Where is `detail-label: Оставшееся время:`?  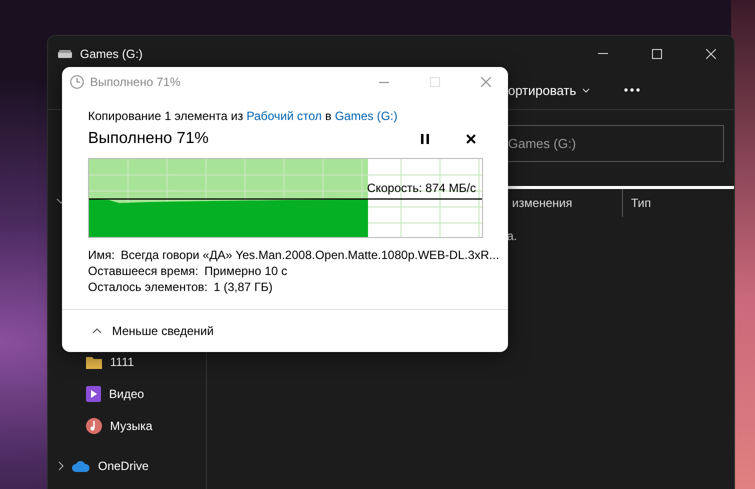 detail-label: Оставшееся время: is located at coordinates (143, 271).